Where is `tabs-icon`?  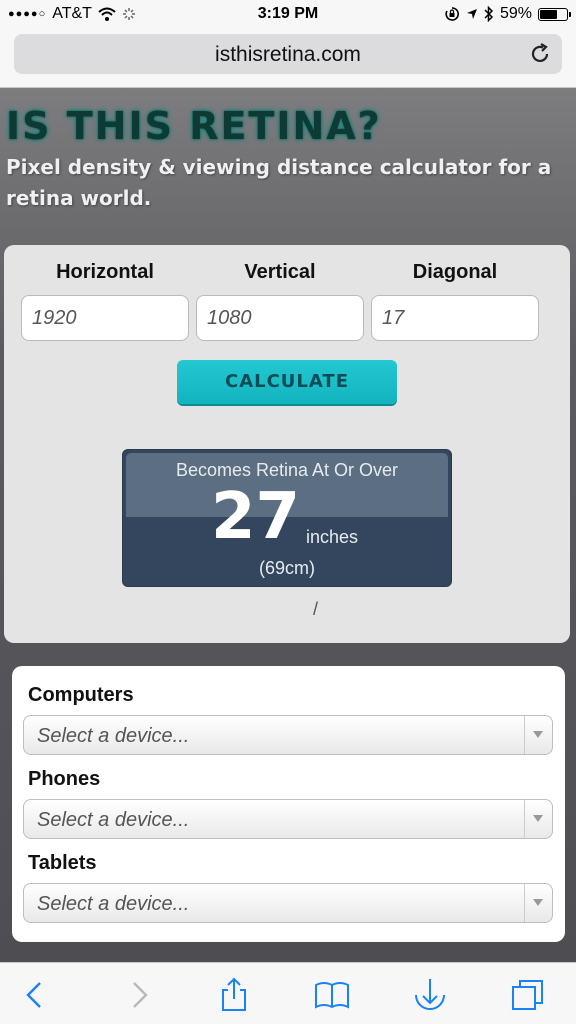 tabs-icon is located at coordinates (528, 995).